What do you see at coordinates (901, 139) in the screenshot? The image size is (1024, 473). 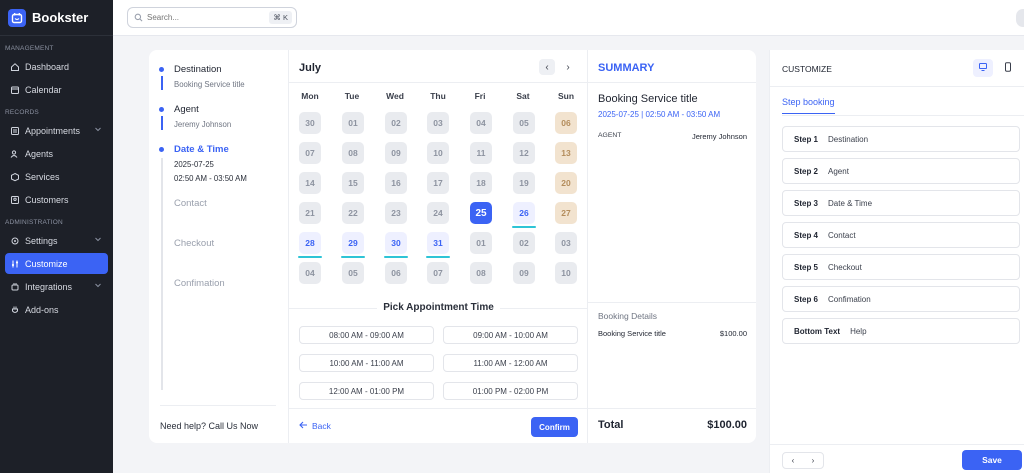 I see `customize-row-step-1: Step 1 Destination` at bounding box center [901, 139].